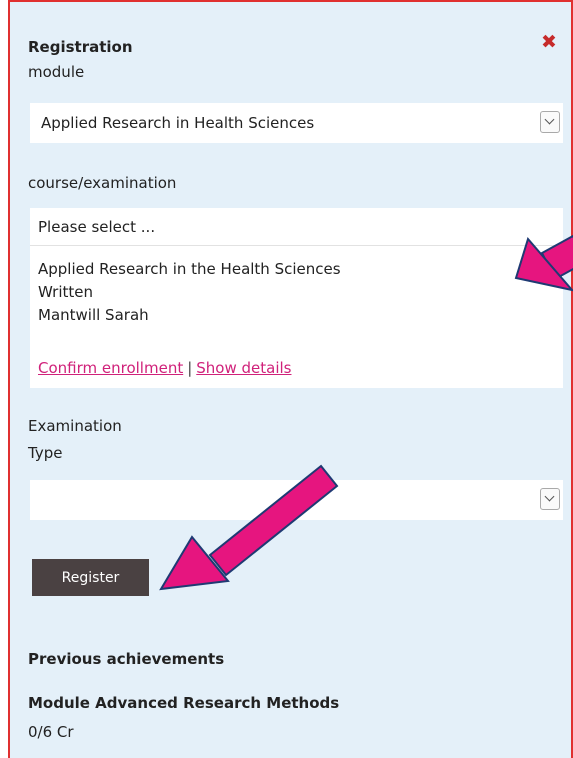 The width and height of the screenshot is (573, 758). I want to click on exam-type-label-line2: Type, so click(45, 453).